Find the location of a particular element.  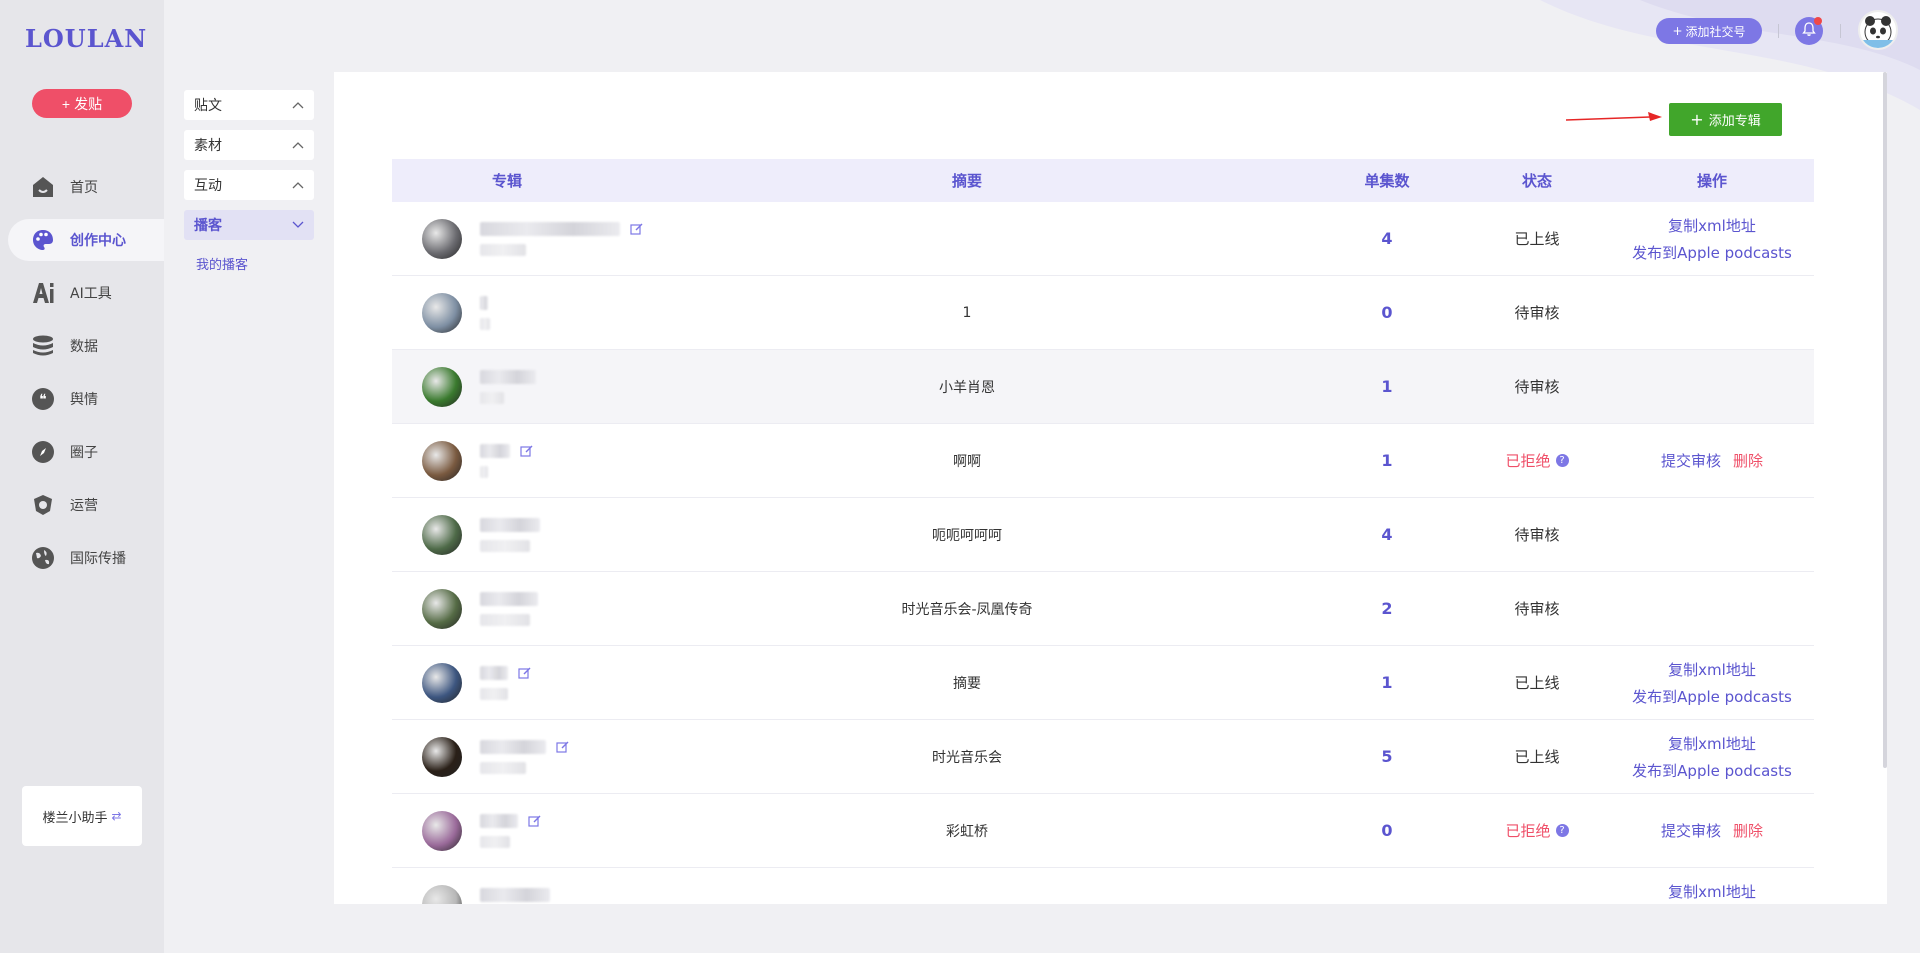

subnav-item-posts: 贴文 is located at coordinates (249, 105).